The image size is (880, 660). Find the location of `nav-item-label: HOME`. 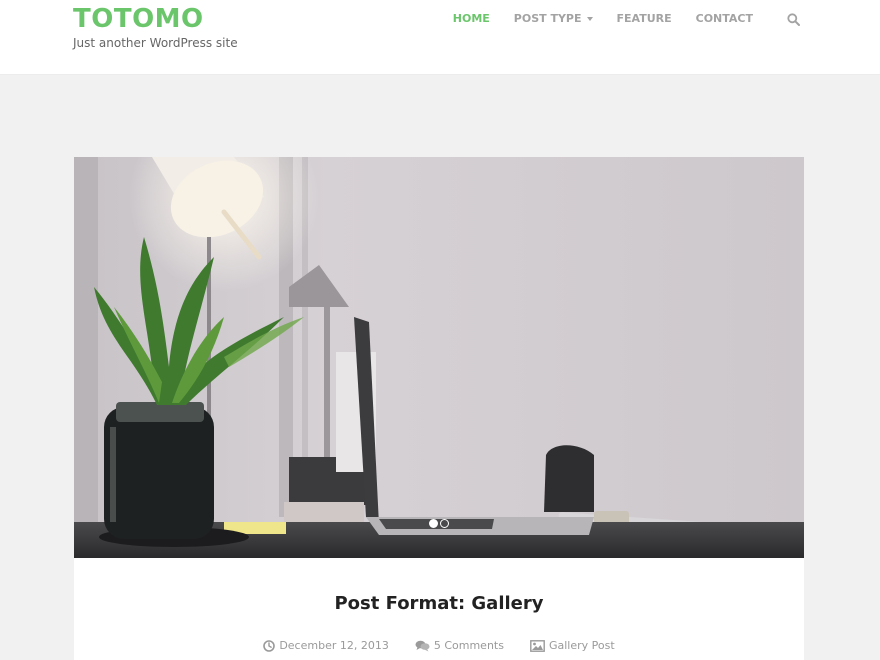

nav-item-label: HOME is located at coordinates (471, 18).